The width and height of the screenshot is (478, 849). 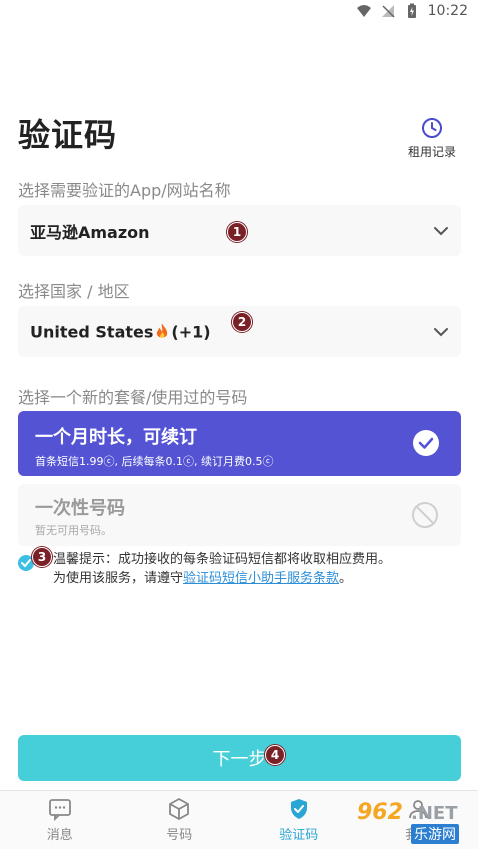 What do you see at coordinates (237, 232) in the screenshot?
I see `marker-badge-1: 1` at bounding box center [237, 232].